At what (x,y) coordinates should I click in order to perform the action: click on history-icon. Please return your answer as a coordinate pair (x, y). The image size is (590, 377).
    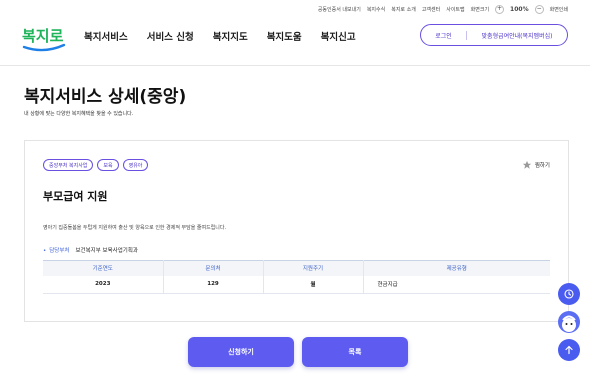
    Looking at the image, I should click on (569, 294).